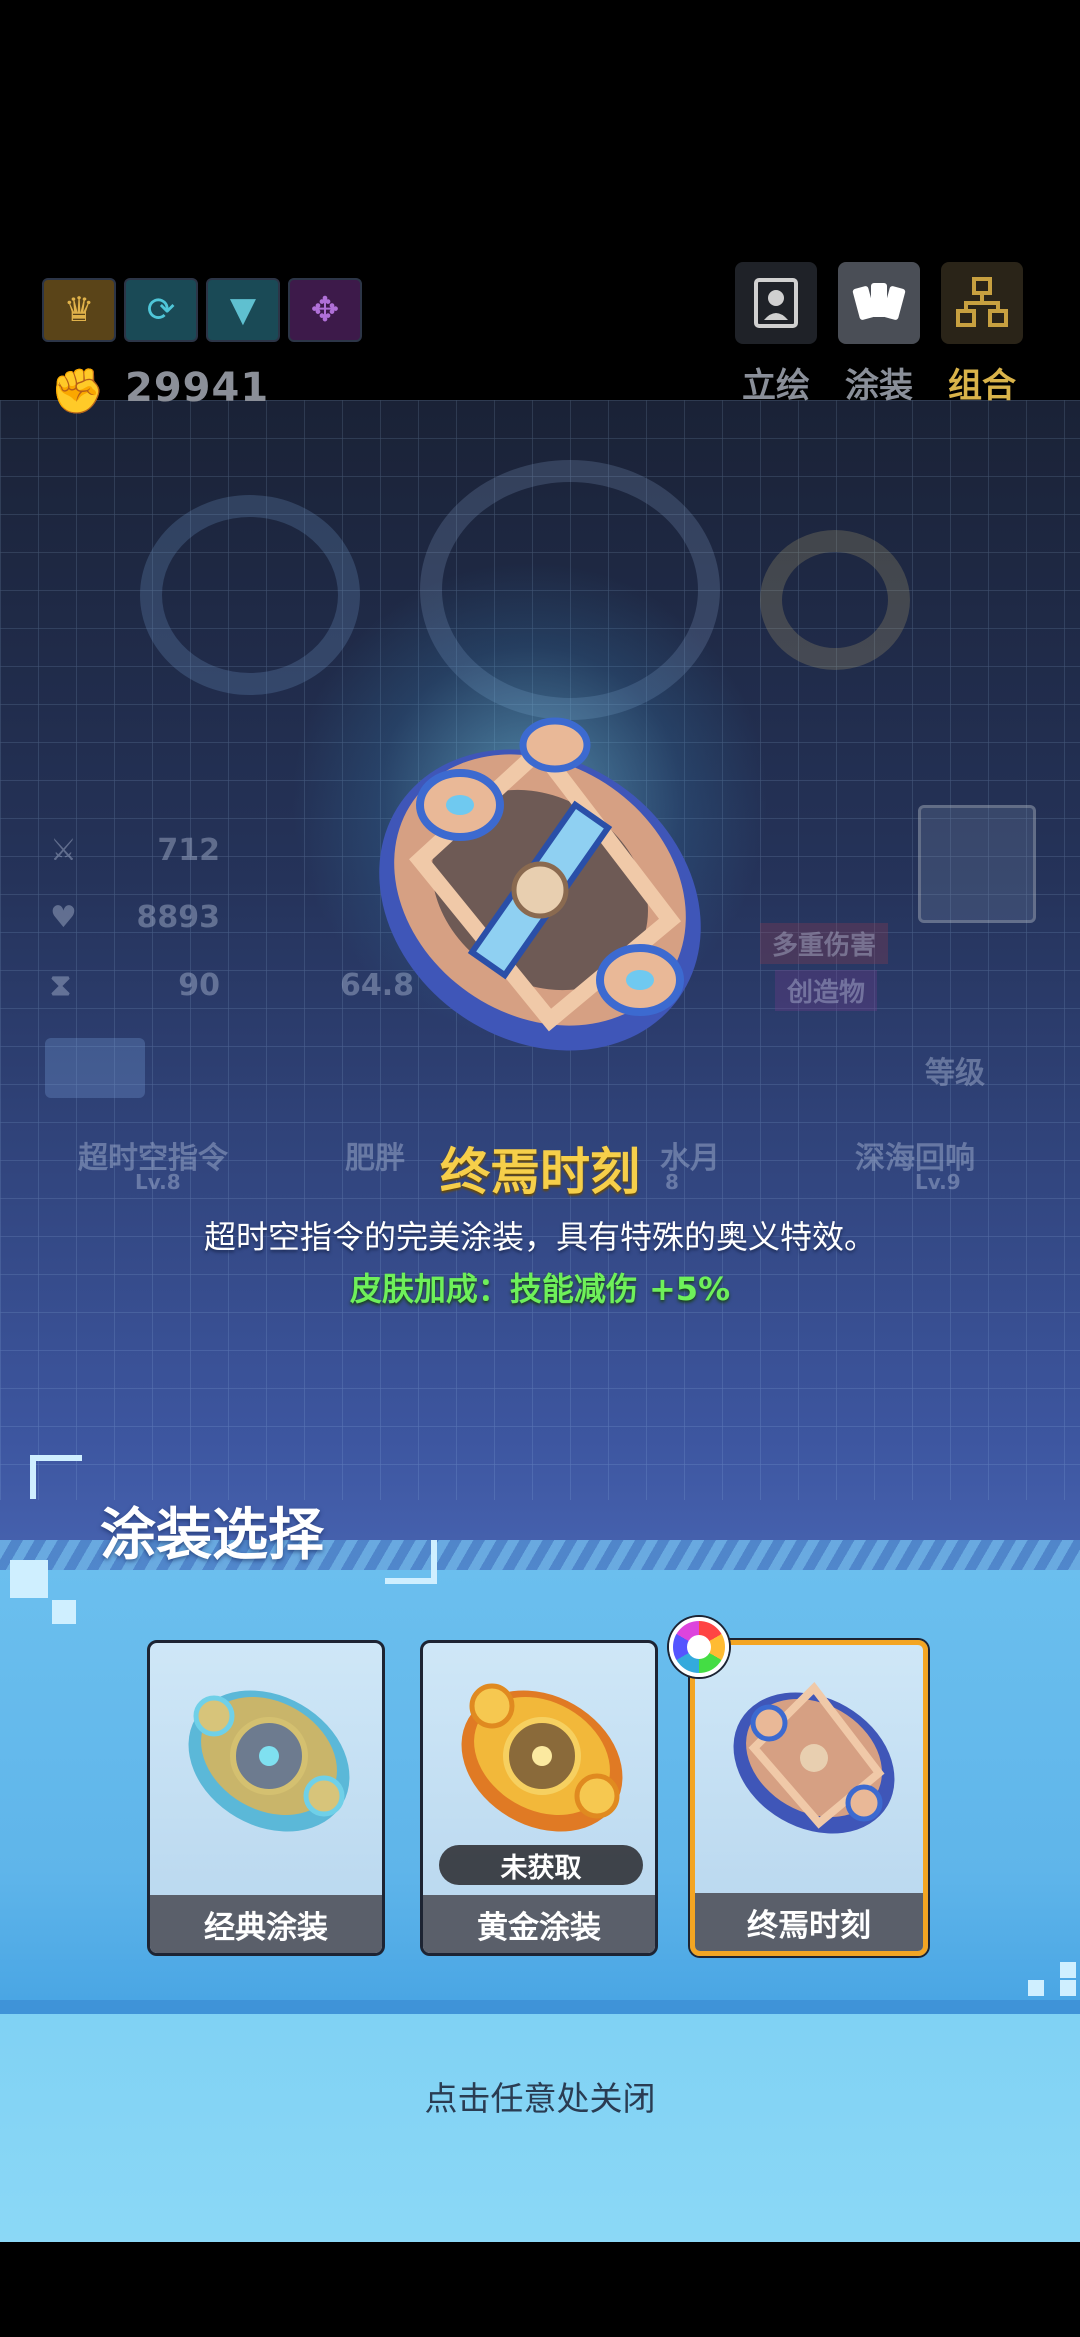 The height and width of the screenshot is (2337, 1080). I want to click on bg-tag-creation: 创造物, so click(826, 990).